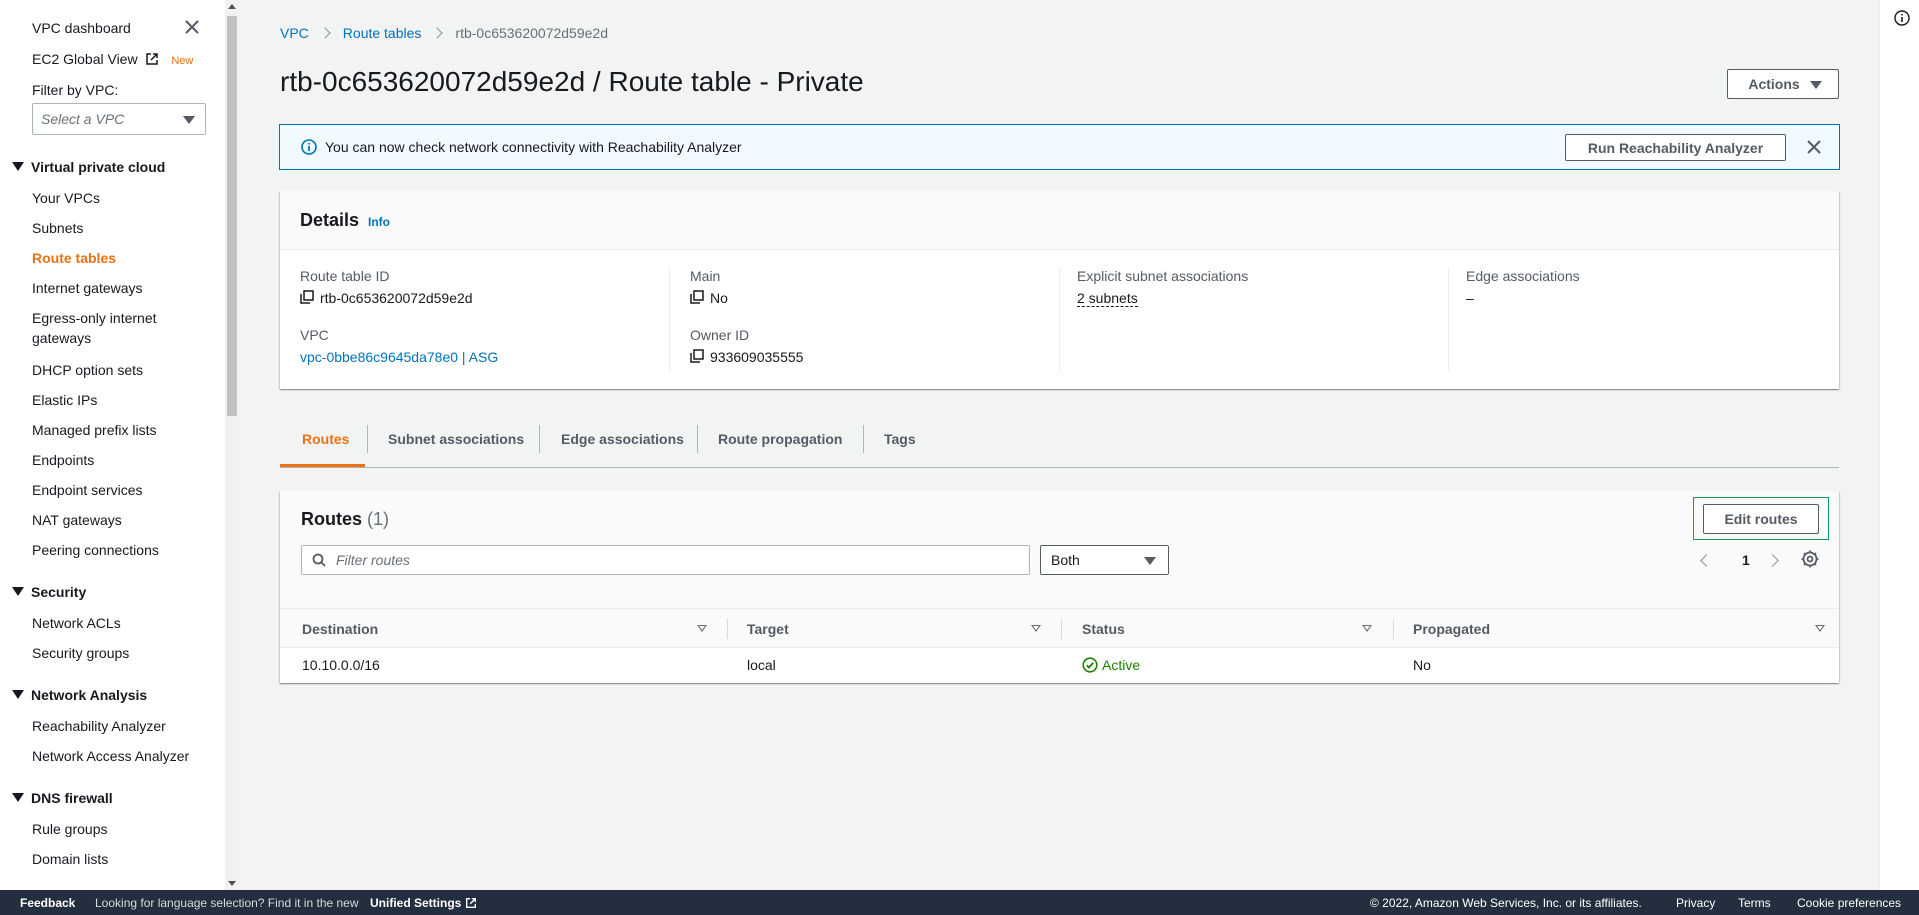  What do you see at coordinates (379, 222) in the screenshot?
I see `info-link: Info` at bounding box center [379, 222].